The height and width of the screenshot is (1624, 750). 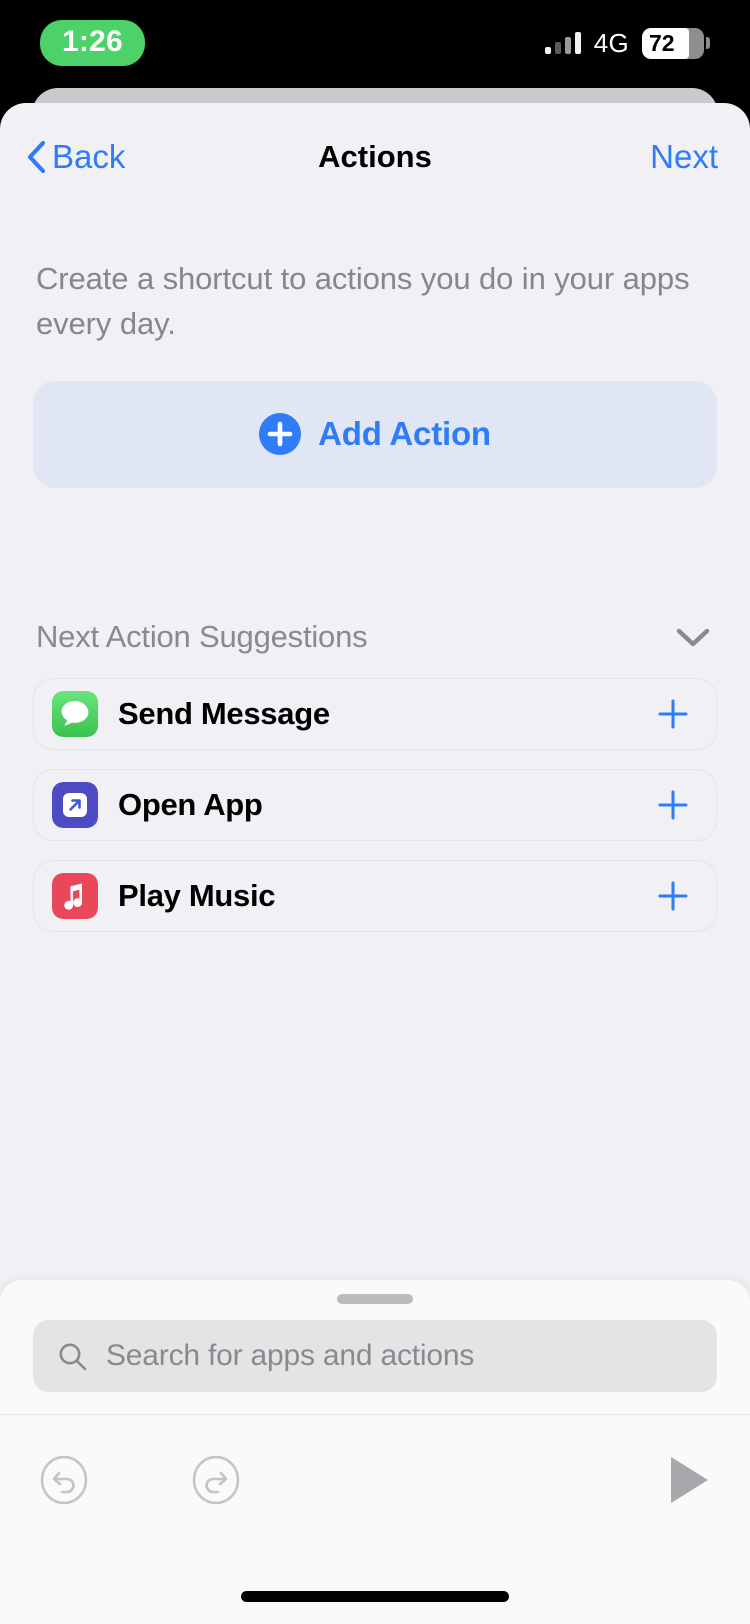 What do you see at coordinates (92, 43) in the screenshot?
I see `recording-time-pill: 1:26` at bounding box center [92, 43].